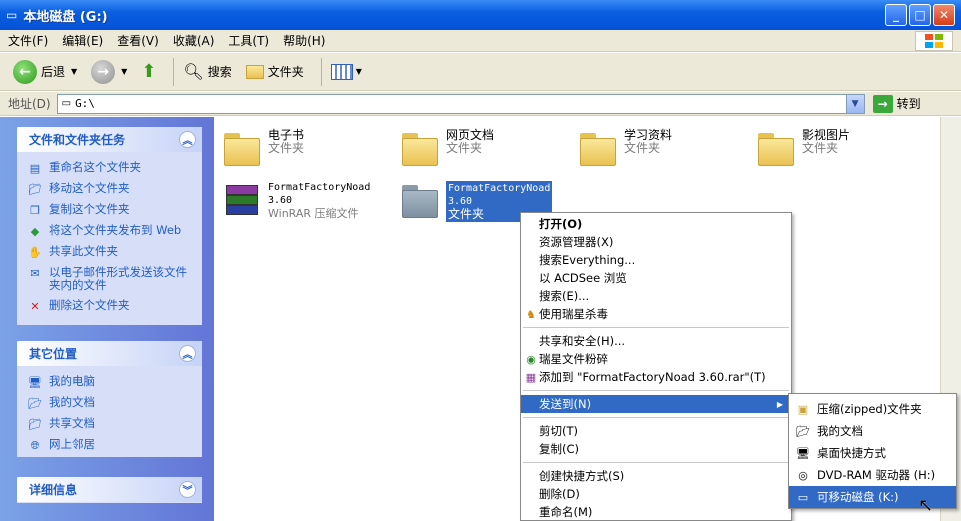 Image resolution: width=961 pixels, height=521 pixels. I want to click on other-places-header: 其它位置 ︽, so click(109, 353).